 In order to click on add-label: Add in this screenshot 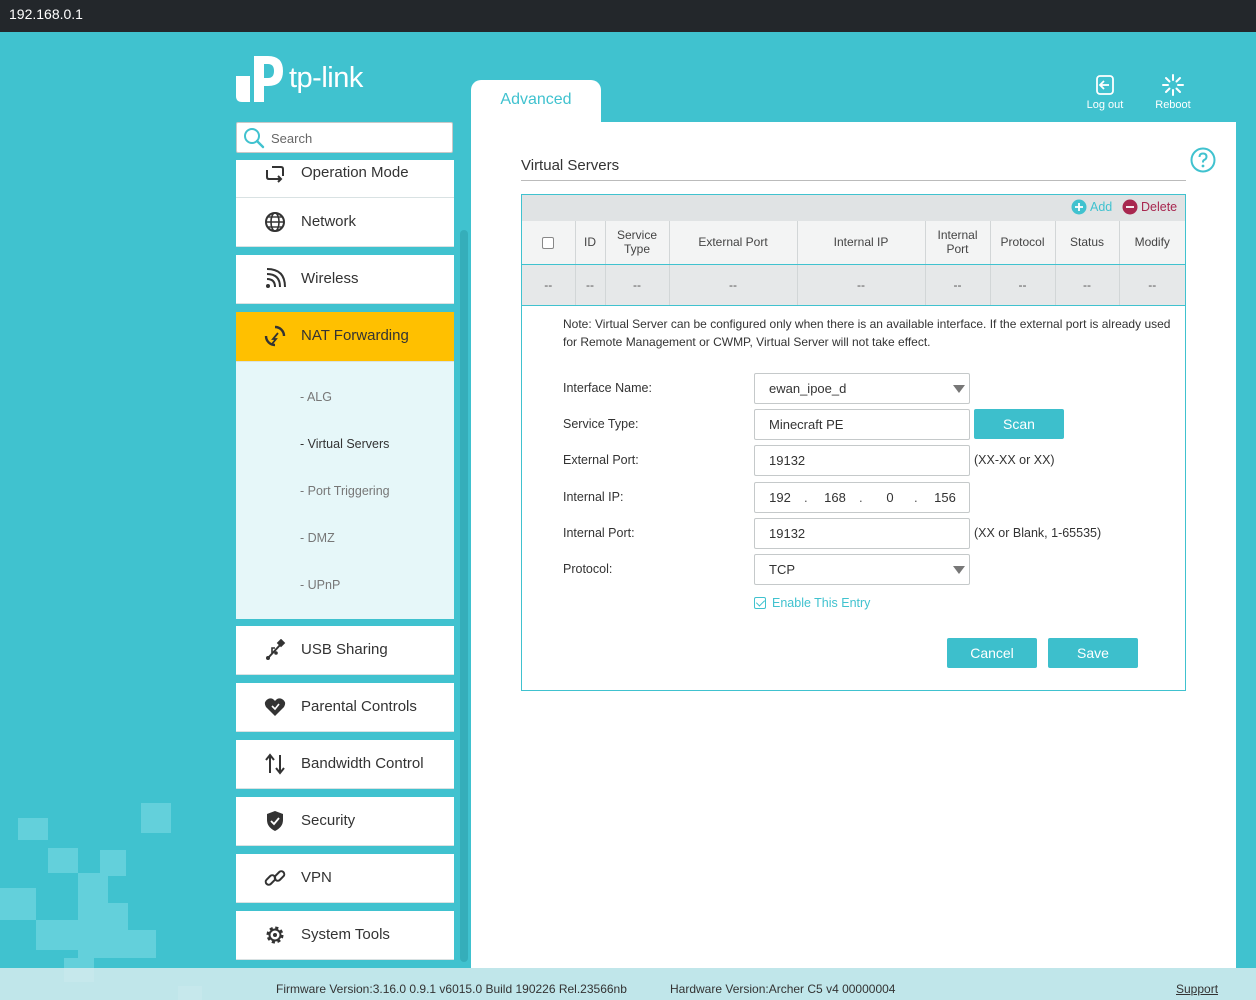, I will do `click(1101, 207)`.